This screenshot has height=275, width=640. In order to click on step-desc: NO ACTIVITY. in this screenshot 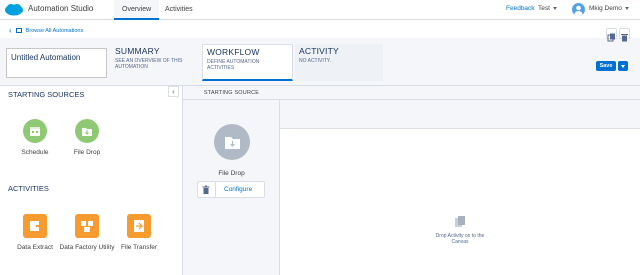, I will do `click(315, 61)`.